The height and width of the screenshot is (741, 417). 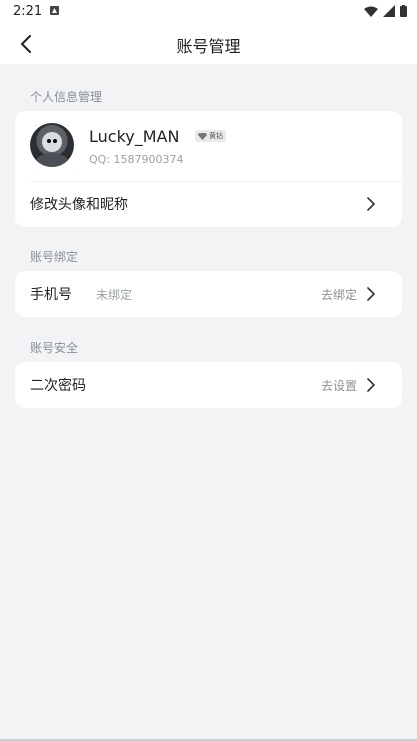 I want to click on status-time: 2:21, so click(x=28, y=11).